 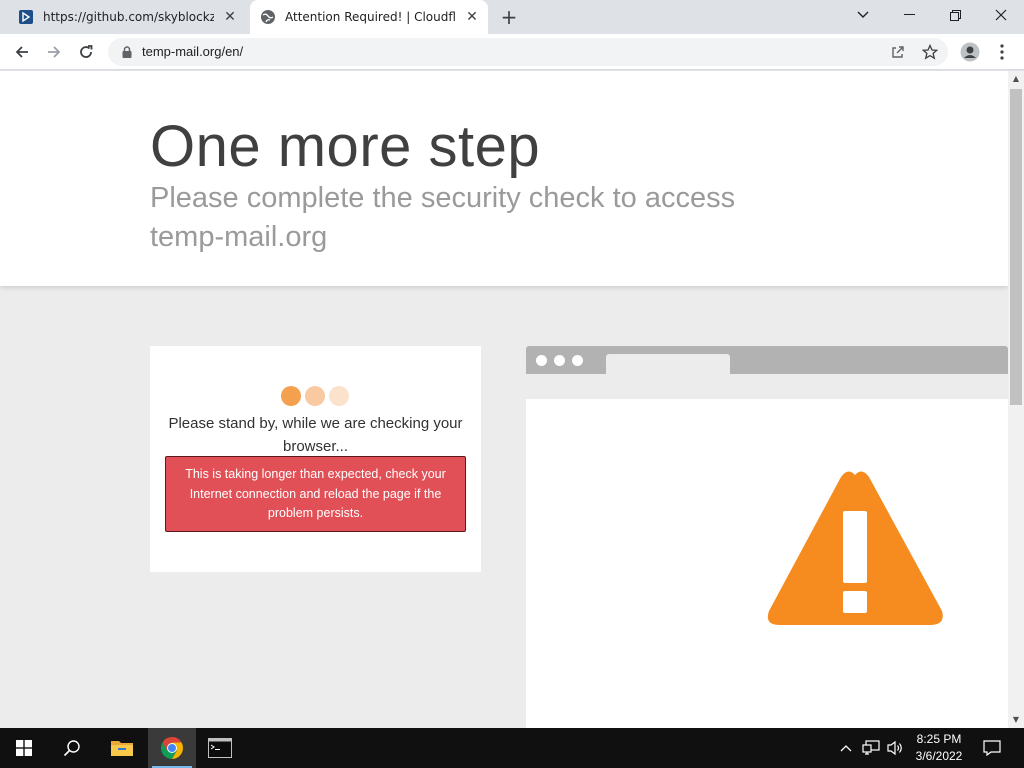 I want to click on scroll-up-arrow-icon: ▲, so click(x=1016, y=79).